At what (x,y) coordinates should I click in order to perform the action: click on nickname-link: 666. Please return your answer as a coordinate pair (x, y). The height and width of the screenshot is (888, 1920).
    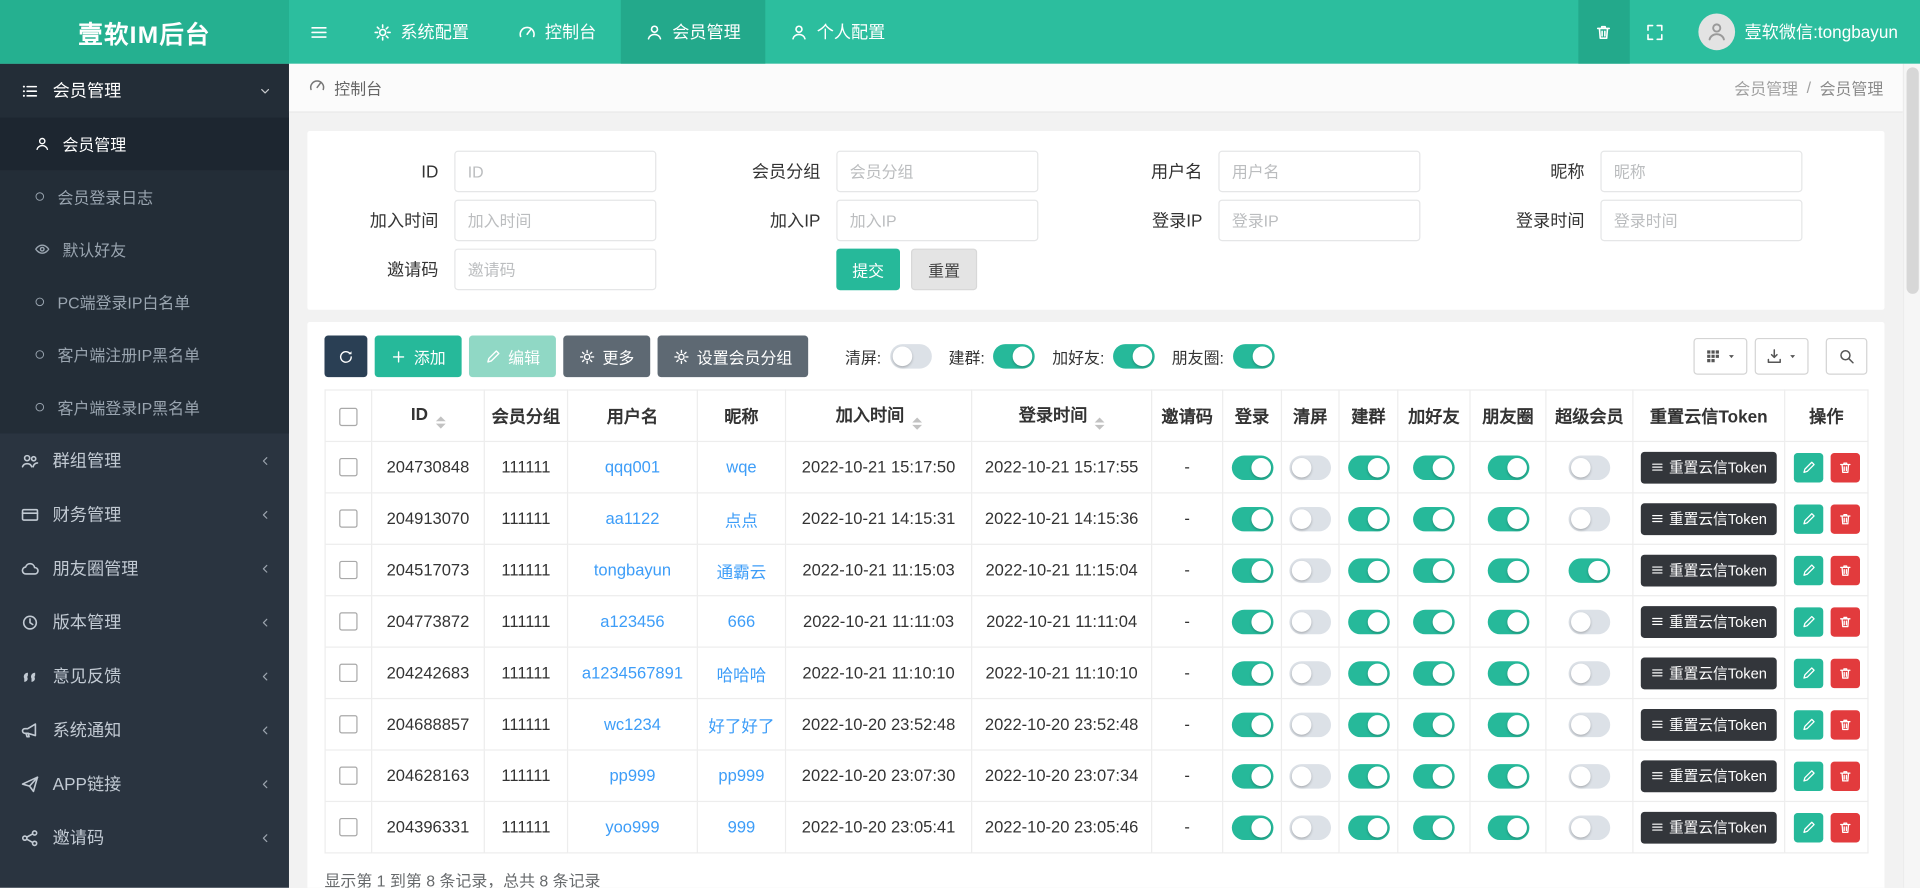
    Looking at the image, I should click on (742, 621).